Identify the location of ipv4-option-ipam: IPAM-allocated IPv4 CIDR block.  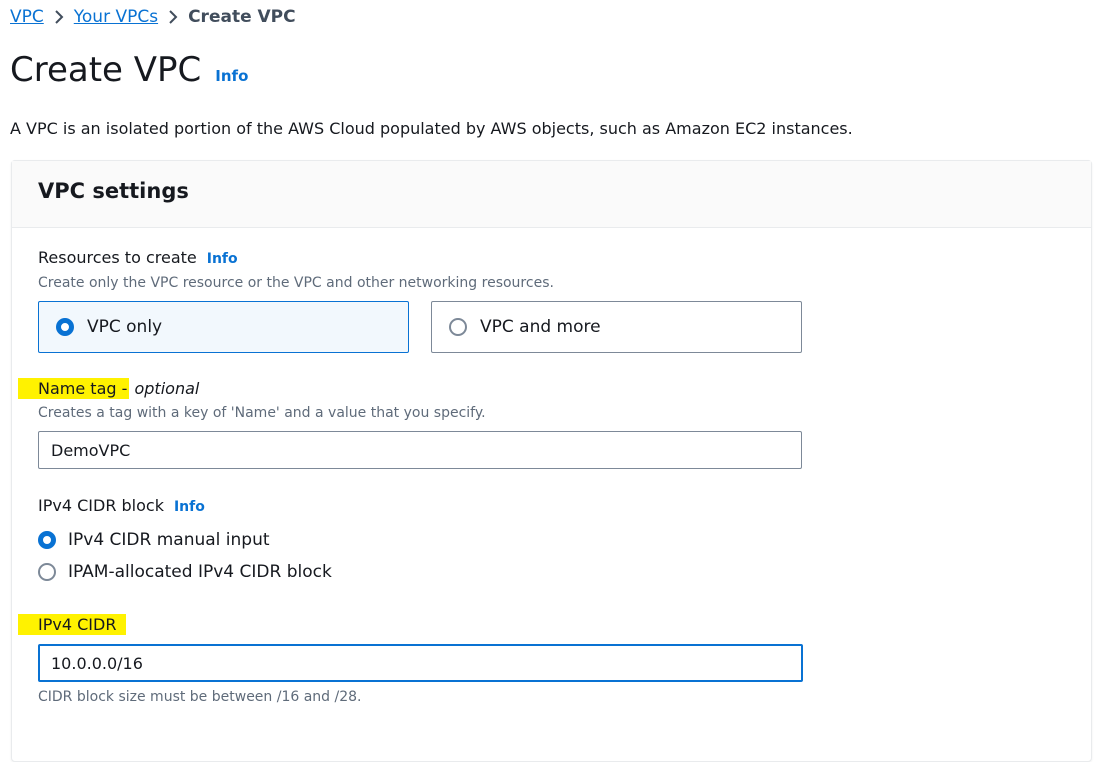
(185, 572).